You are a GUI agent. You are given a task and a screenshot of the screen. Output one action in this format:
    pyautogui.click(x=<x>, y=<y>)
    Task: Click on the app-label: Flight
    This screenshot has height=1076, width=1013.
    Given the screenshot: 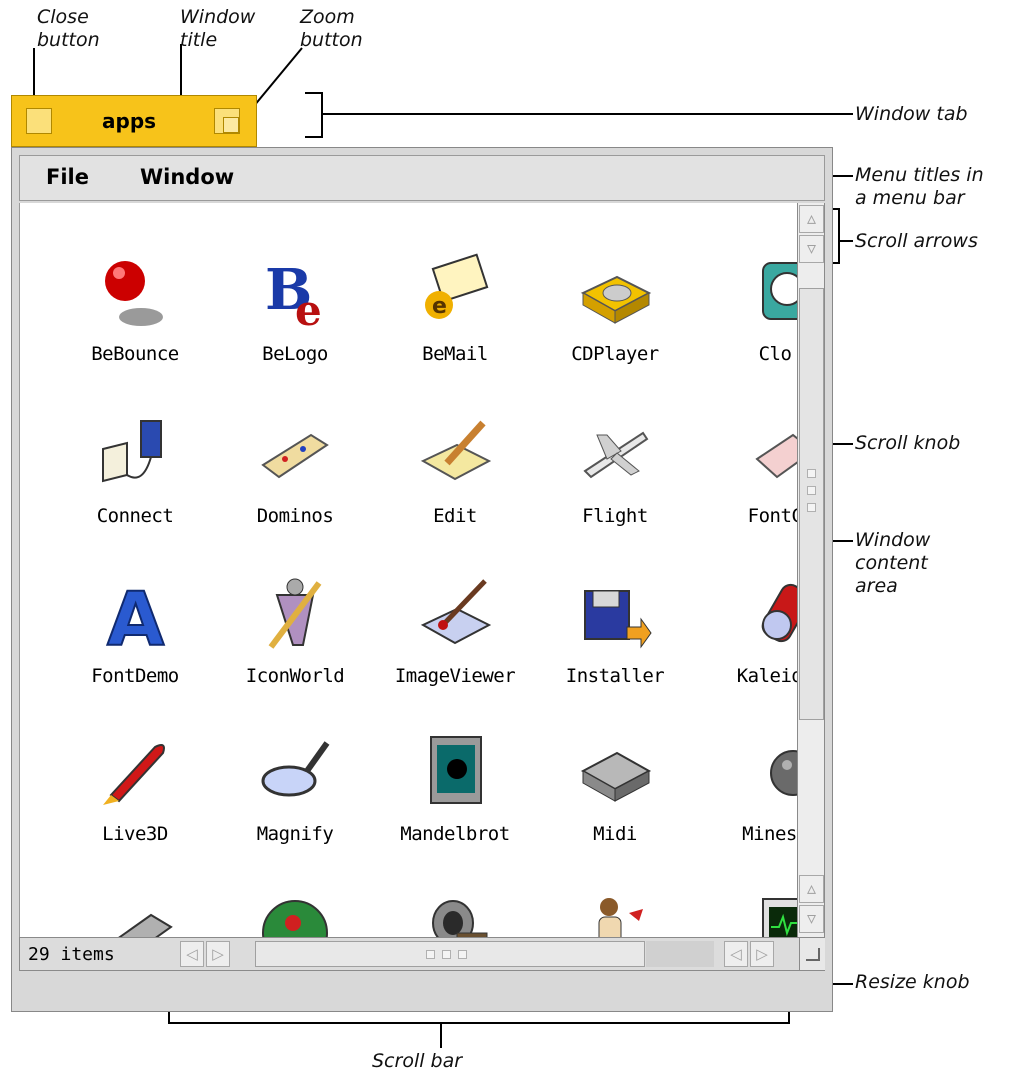 What is the action you would take?
    pyautogui.click(x=615, y=516)
    